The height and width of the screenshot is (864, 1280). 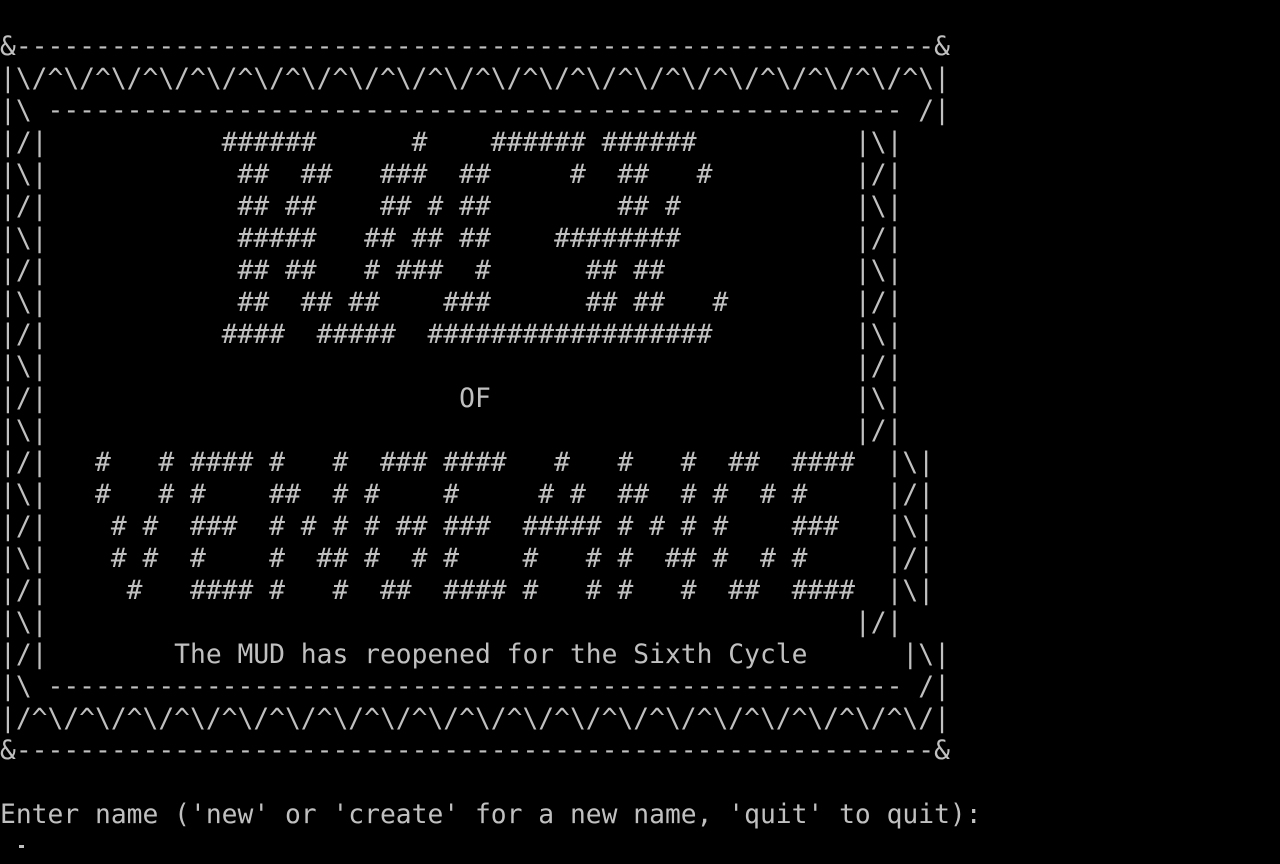 What do you see at coordinates (451, 207) in the screenshot?
I see `banner-line: |/| ## ## ## # ## ## # |\|` at bounding box center [451, 207].